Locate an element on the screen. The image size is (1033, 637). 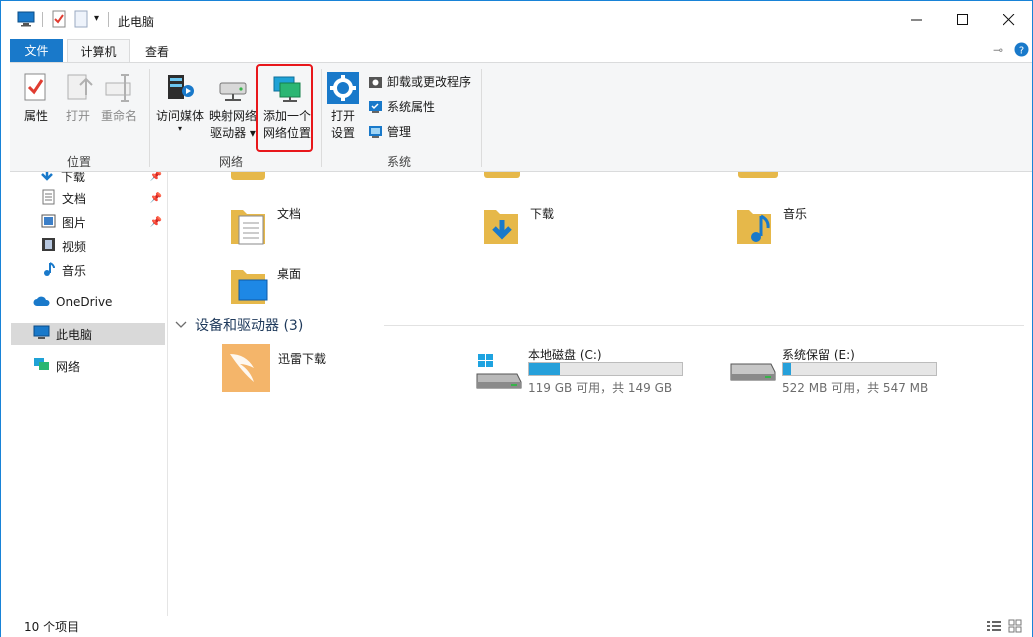
properties-button: 属性 is located at coordinates (36, 98).